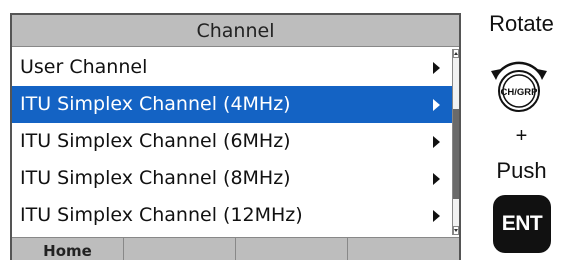  Describe the element at coordinates (522, 224) in the screenshot. I see `ent-key-icon: ENT` at that location.